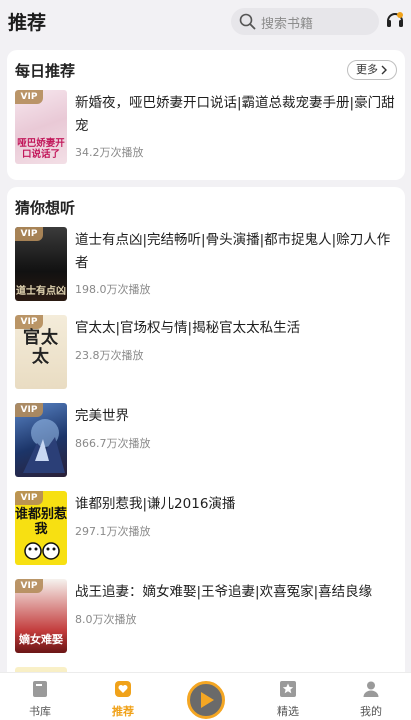 This screenshot has height=720, width=411. Describe the element at coordinates (384, 70) in the screenshot. I see `chevron-right-icon` at that location.